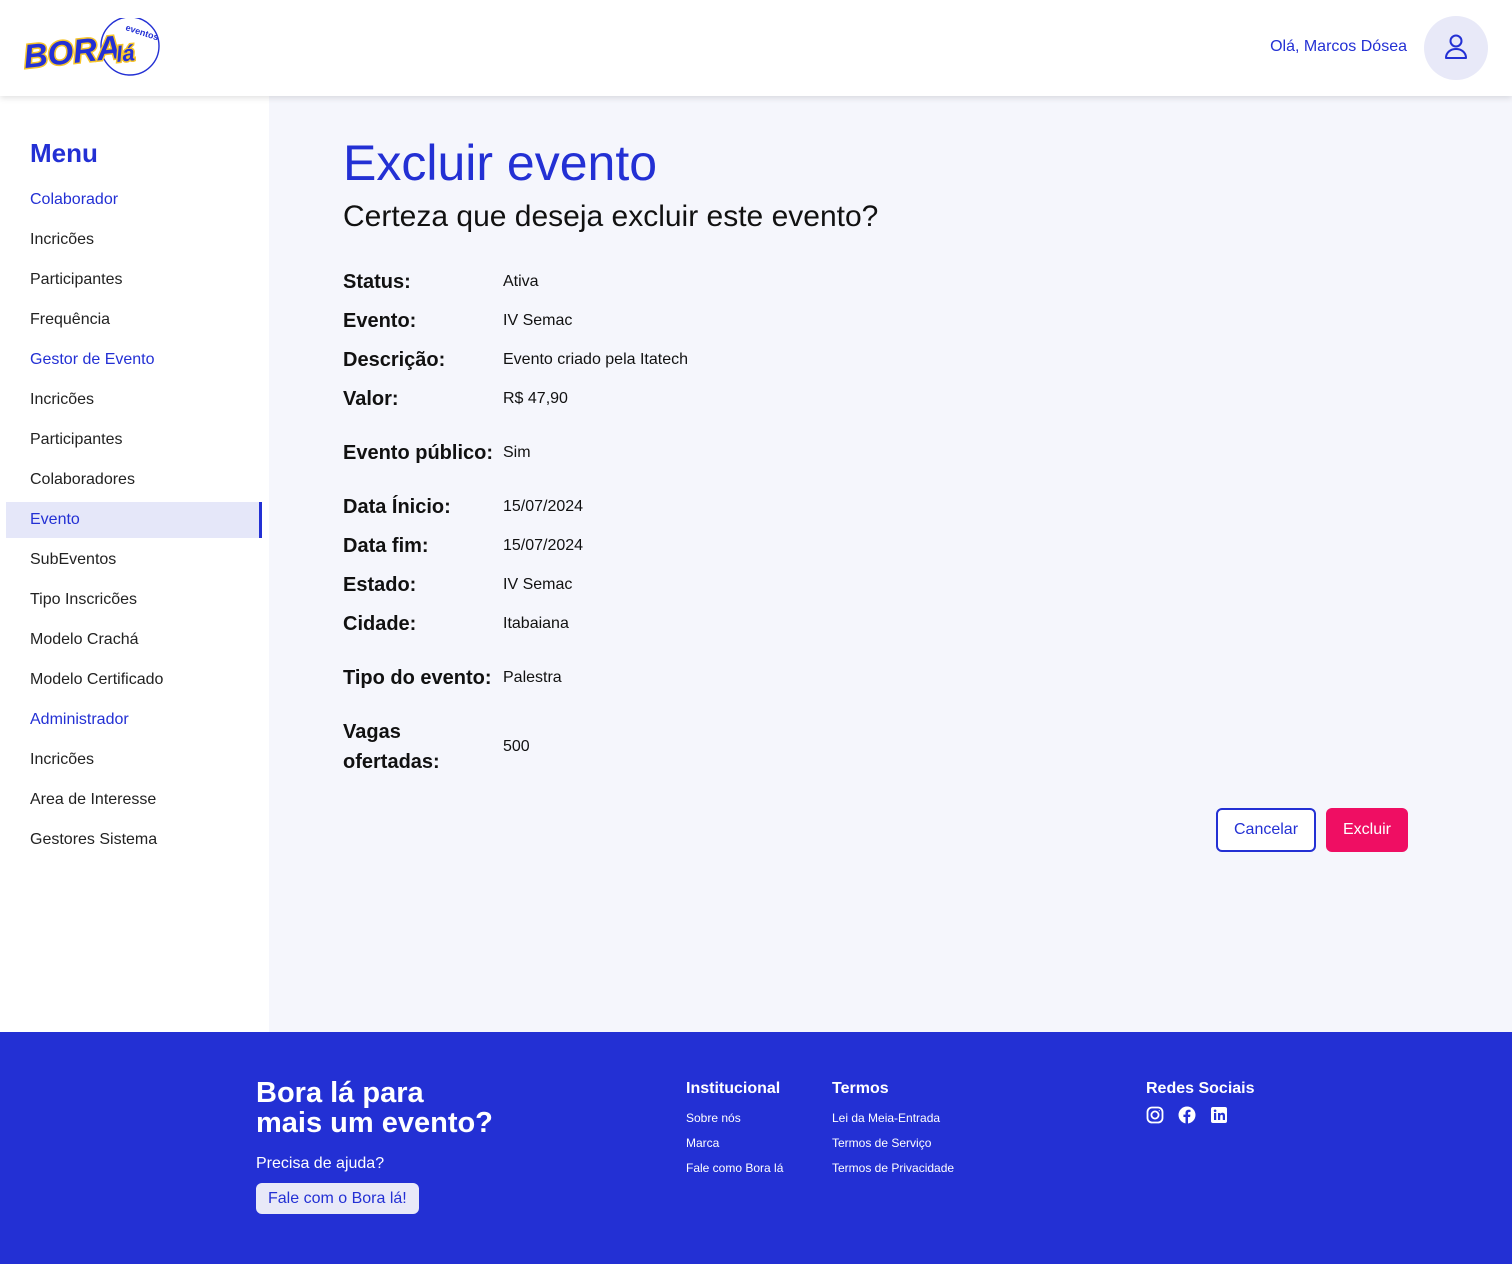  What do you see at coordinates (693, 506) in the screenshot?
I see `detail-row-data-inicio: Data Ínicio: 15/07/2024` at bounding box center [693, 506].